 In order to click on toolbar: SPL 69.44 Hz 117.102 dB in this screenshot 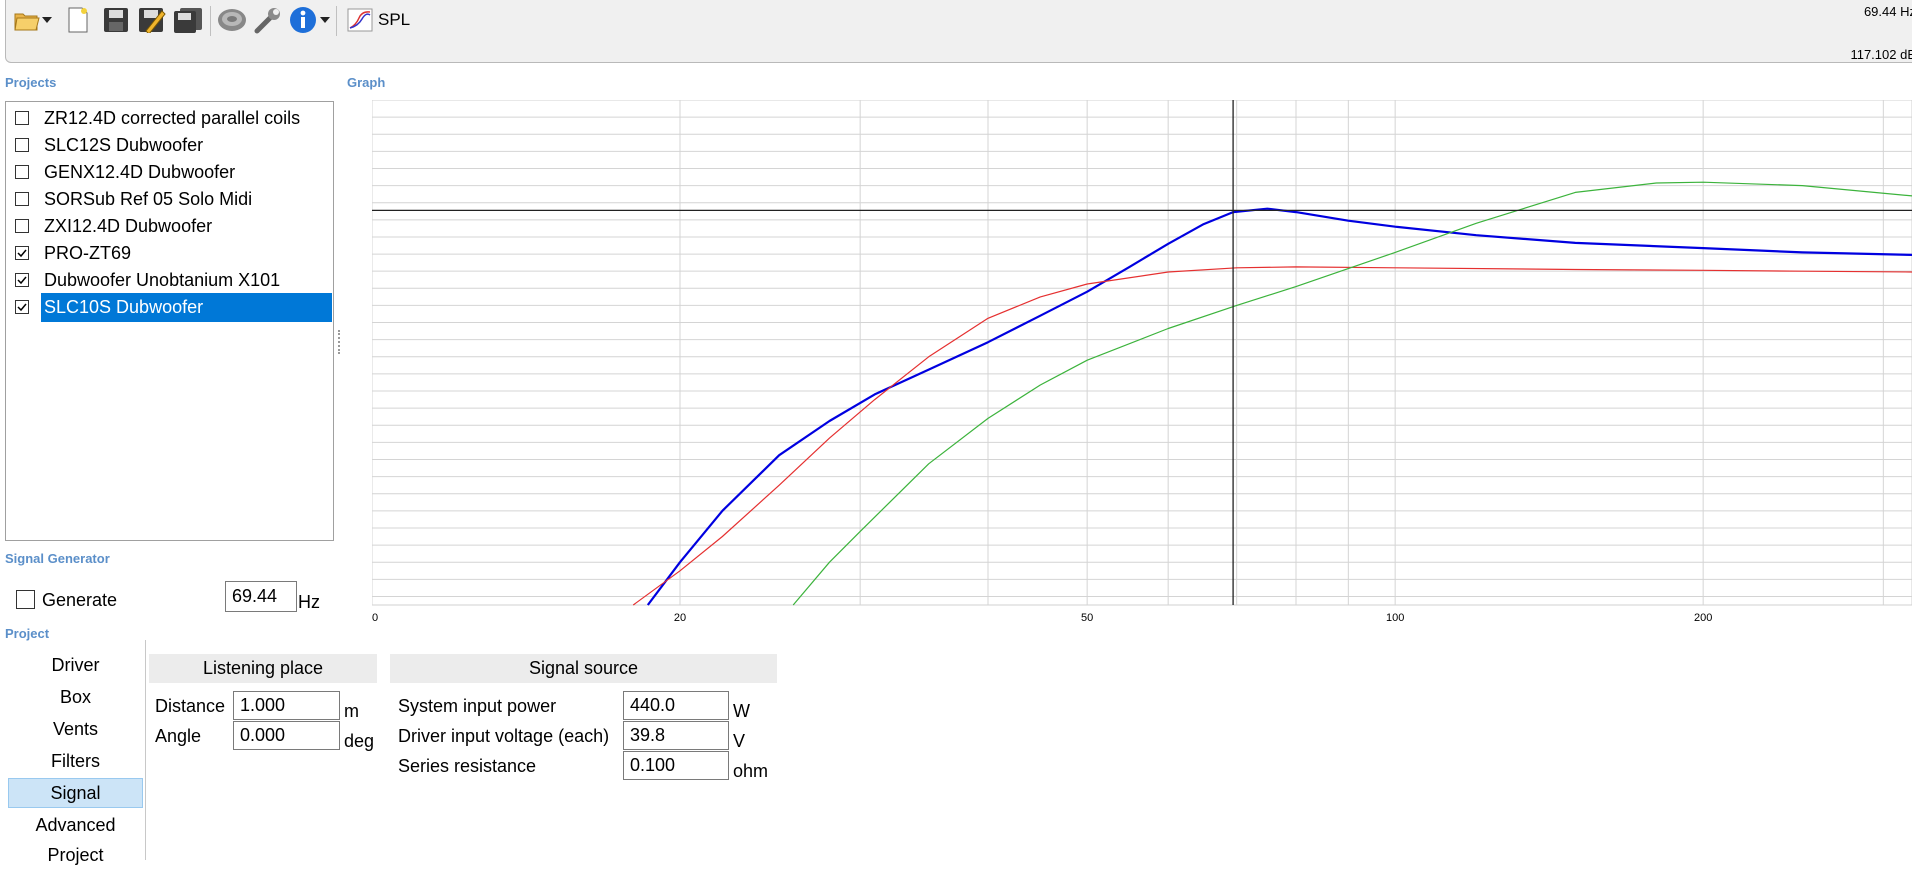, I will do `click(958, 31)`.